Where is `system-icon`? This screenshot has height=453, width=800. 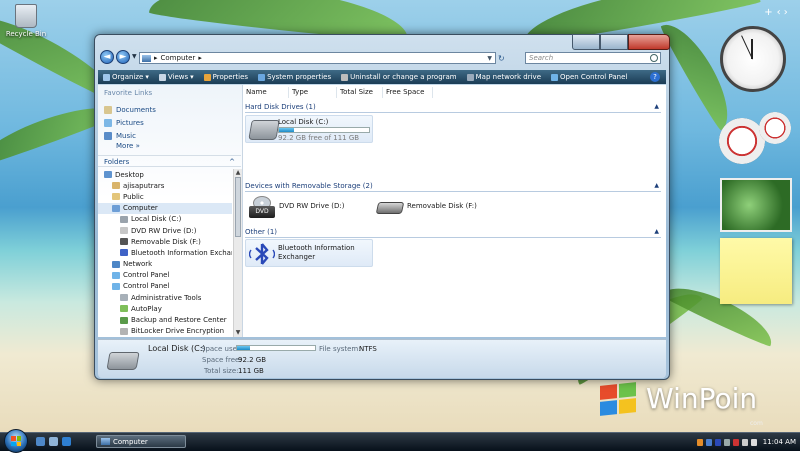
system-icon is located at coordinates (262, 77).